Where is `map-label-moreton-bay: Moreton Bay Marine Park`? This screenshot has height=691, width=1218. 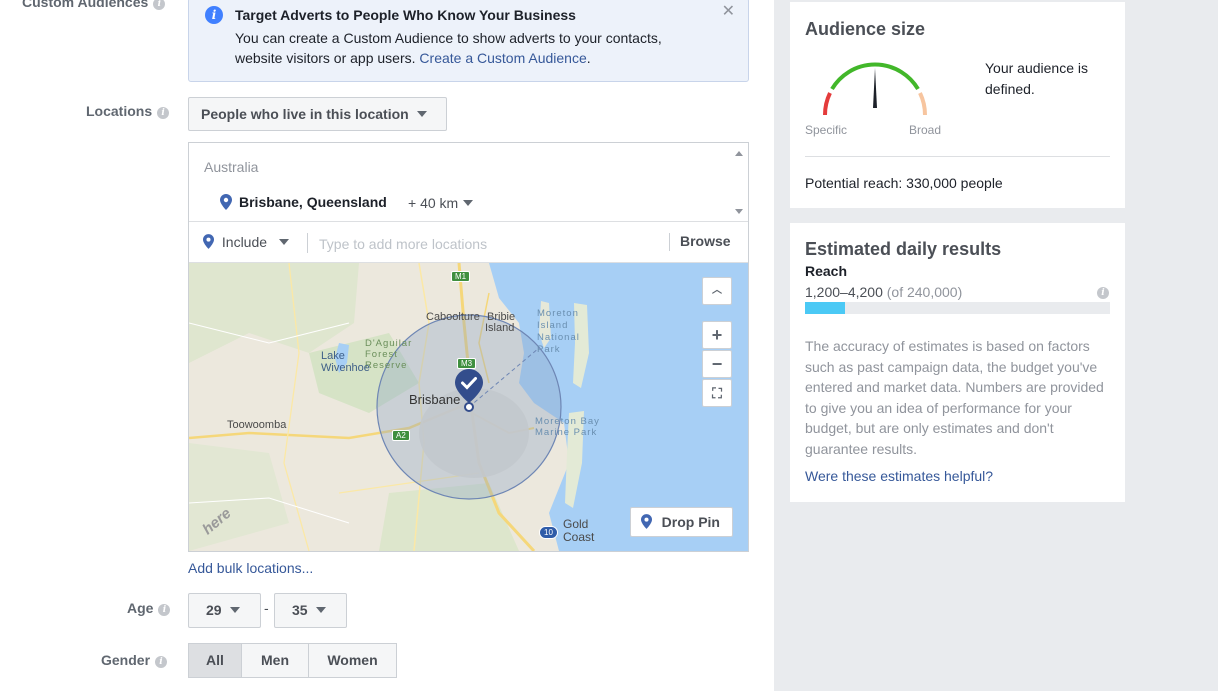 map-label-moreton-bay: Moreton Bay Marine Park is located at coordinates (567, 427).